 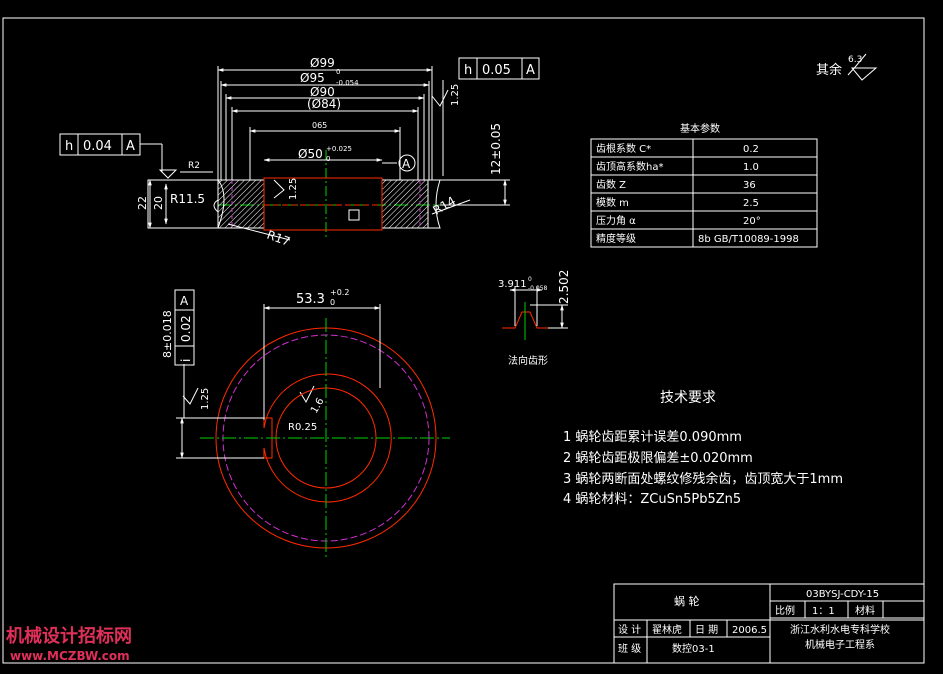 I want to click on param-value: 2.5, so click(x=751, y=203).